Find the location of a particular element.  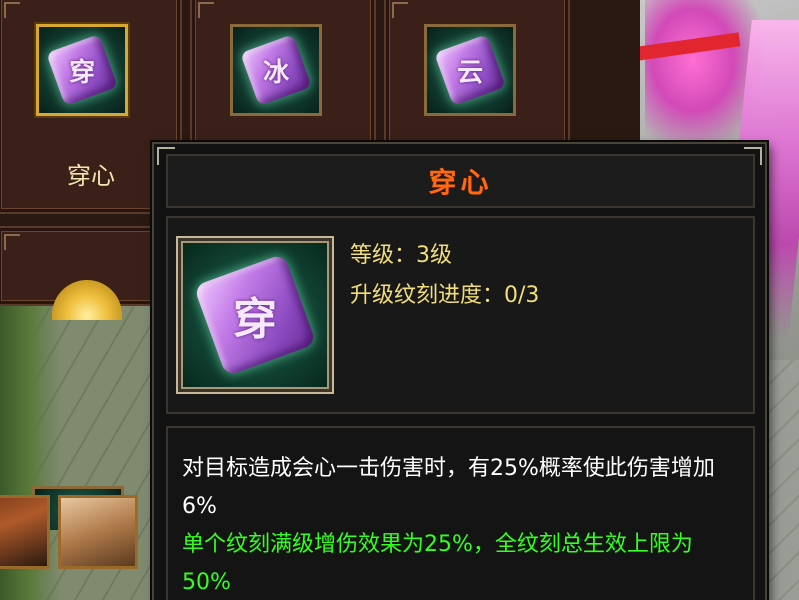

bonus-description: 单个纹刻满级增伤效果为25%，全纹刻总生效上限为50% is located at coordinates (437, 563).